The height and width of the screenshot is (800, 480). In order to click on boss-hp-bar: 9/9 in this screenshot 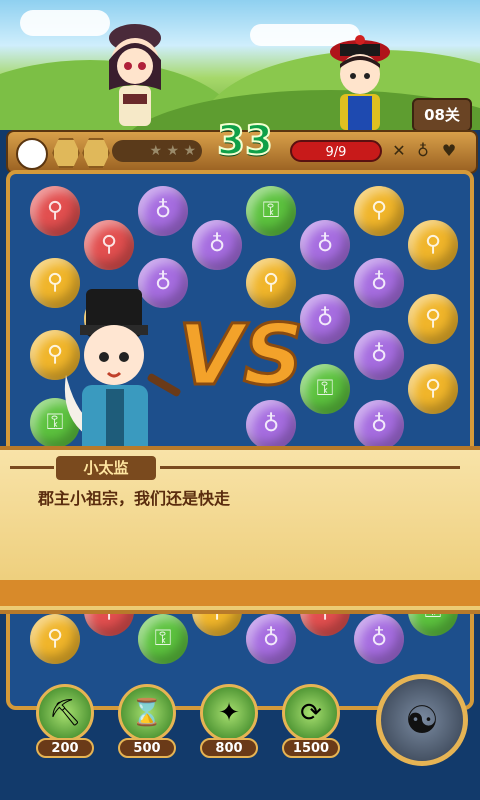, I will do `click(336, 151)`.